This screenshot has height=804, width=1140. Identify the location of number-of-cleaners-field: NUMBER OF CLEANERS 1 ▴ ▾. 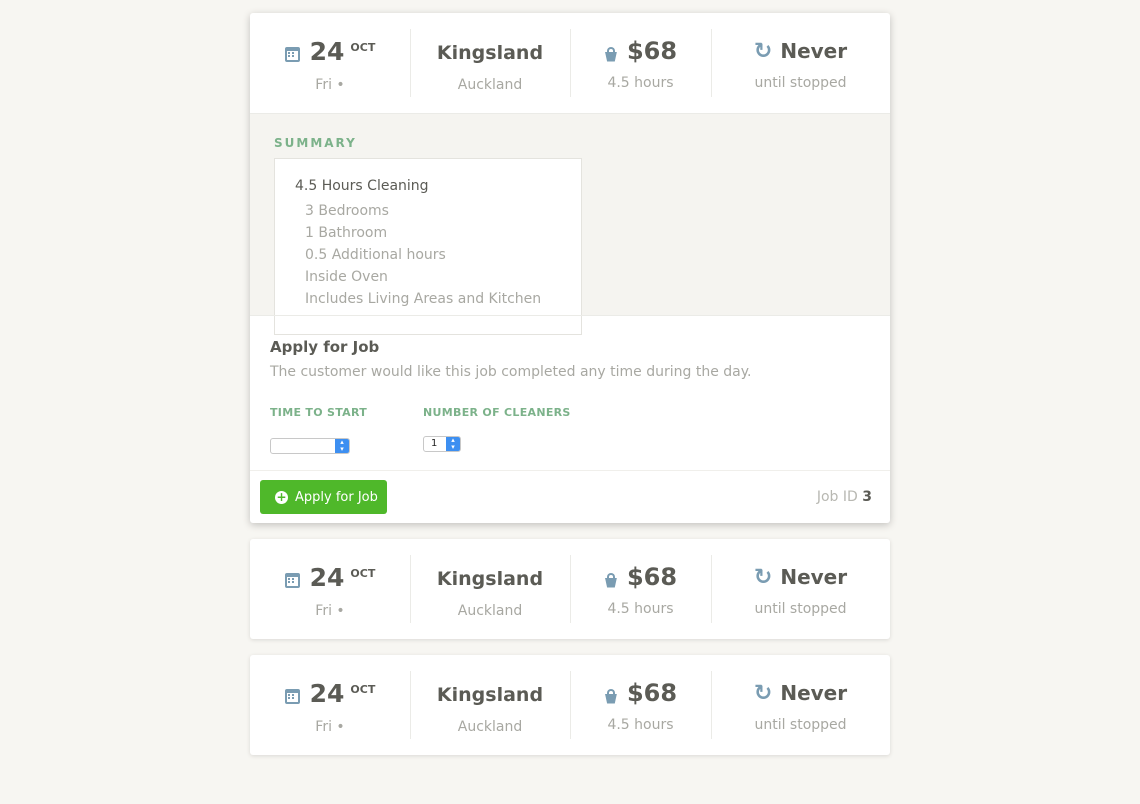
(497, 430).